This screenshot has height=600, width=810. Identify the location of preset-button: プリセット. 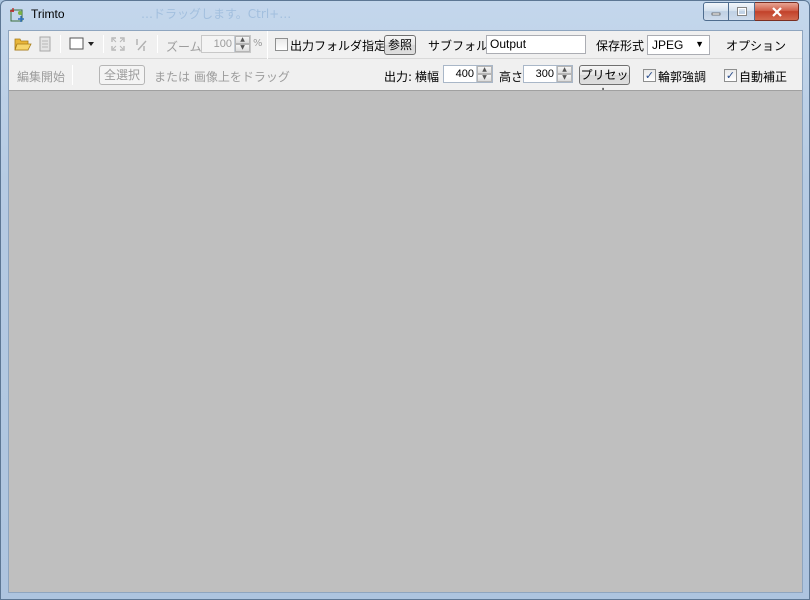
(604, 82).